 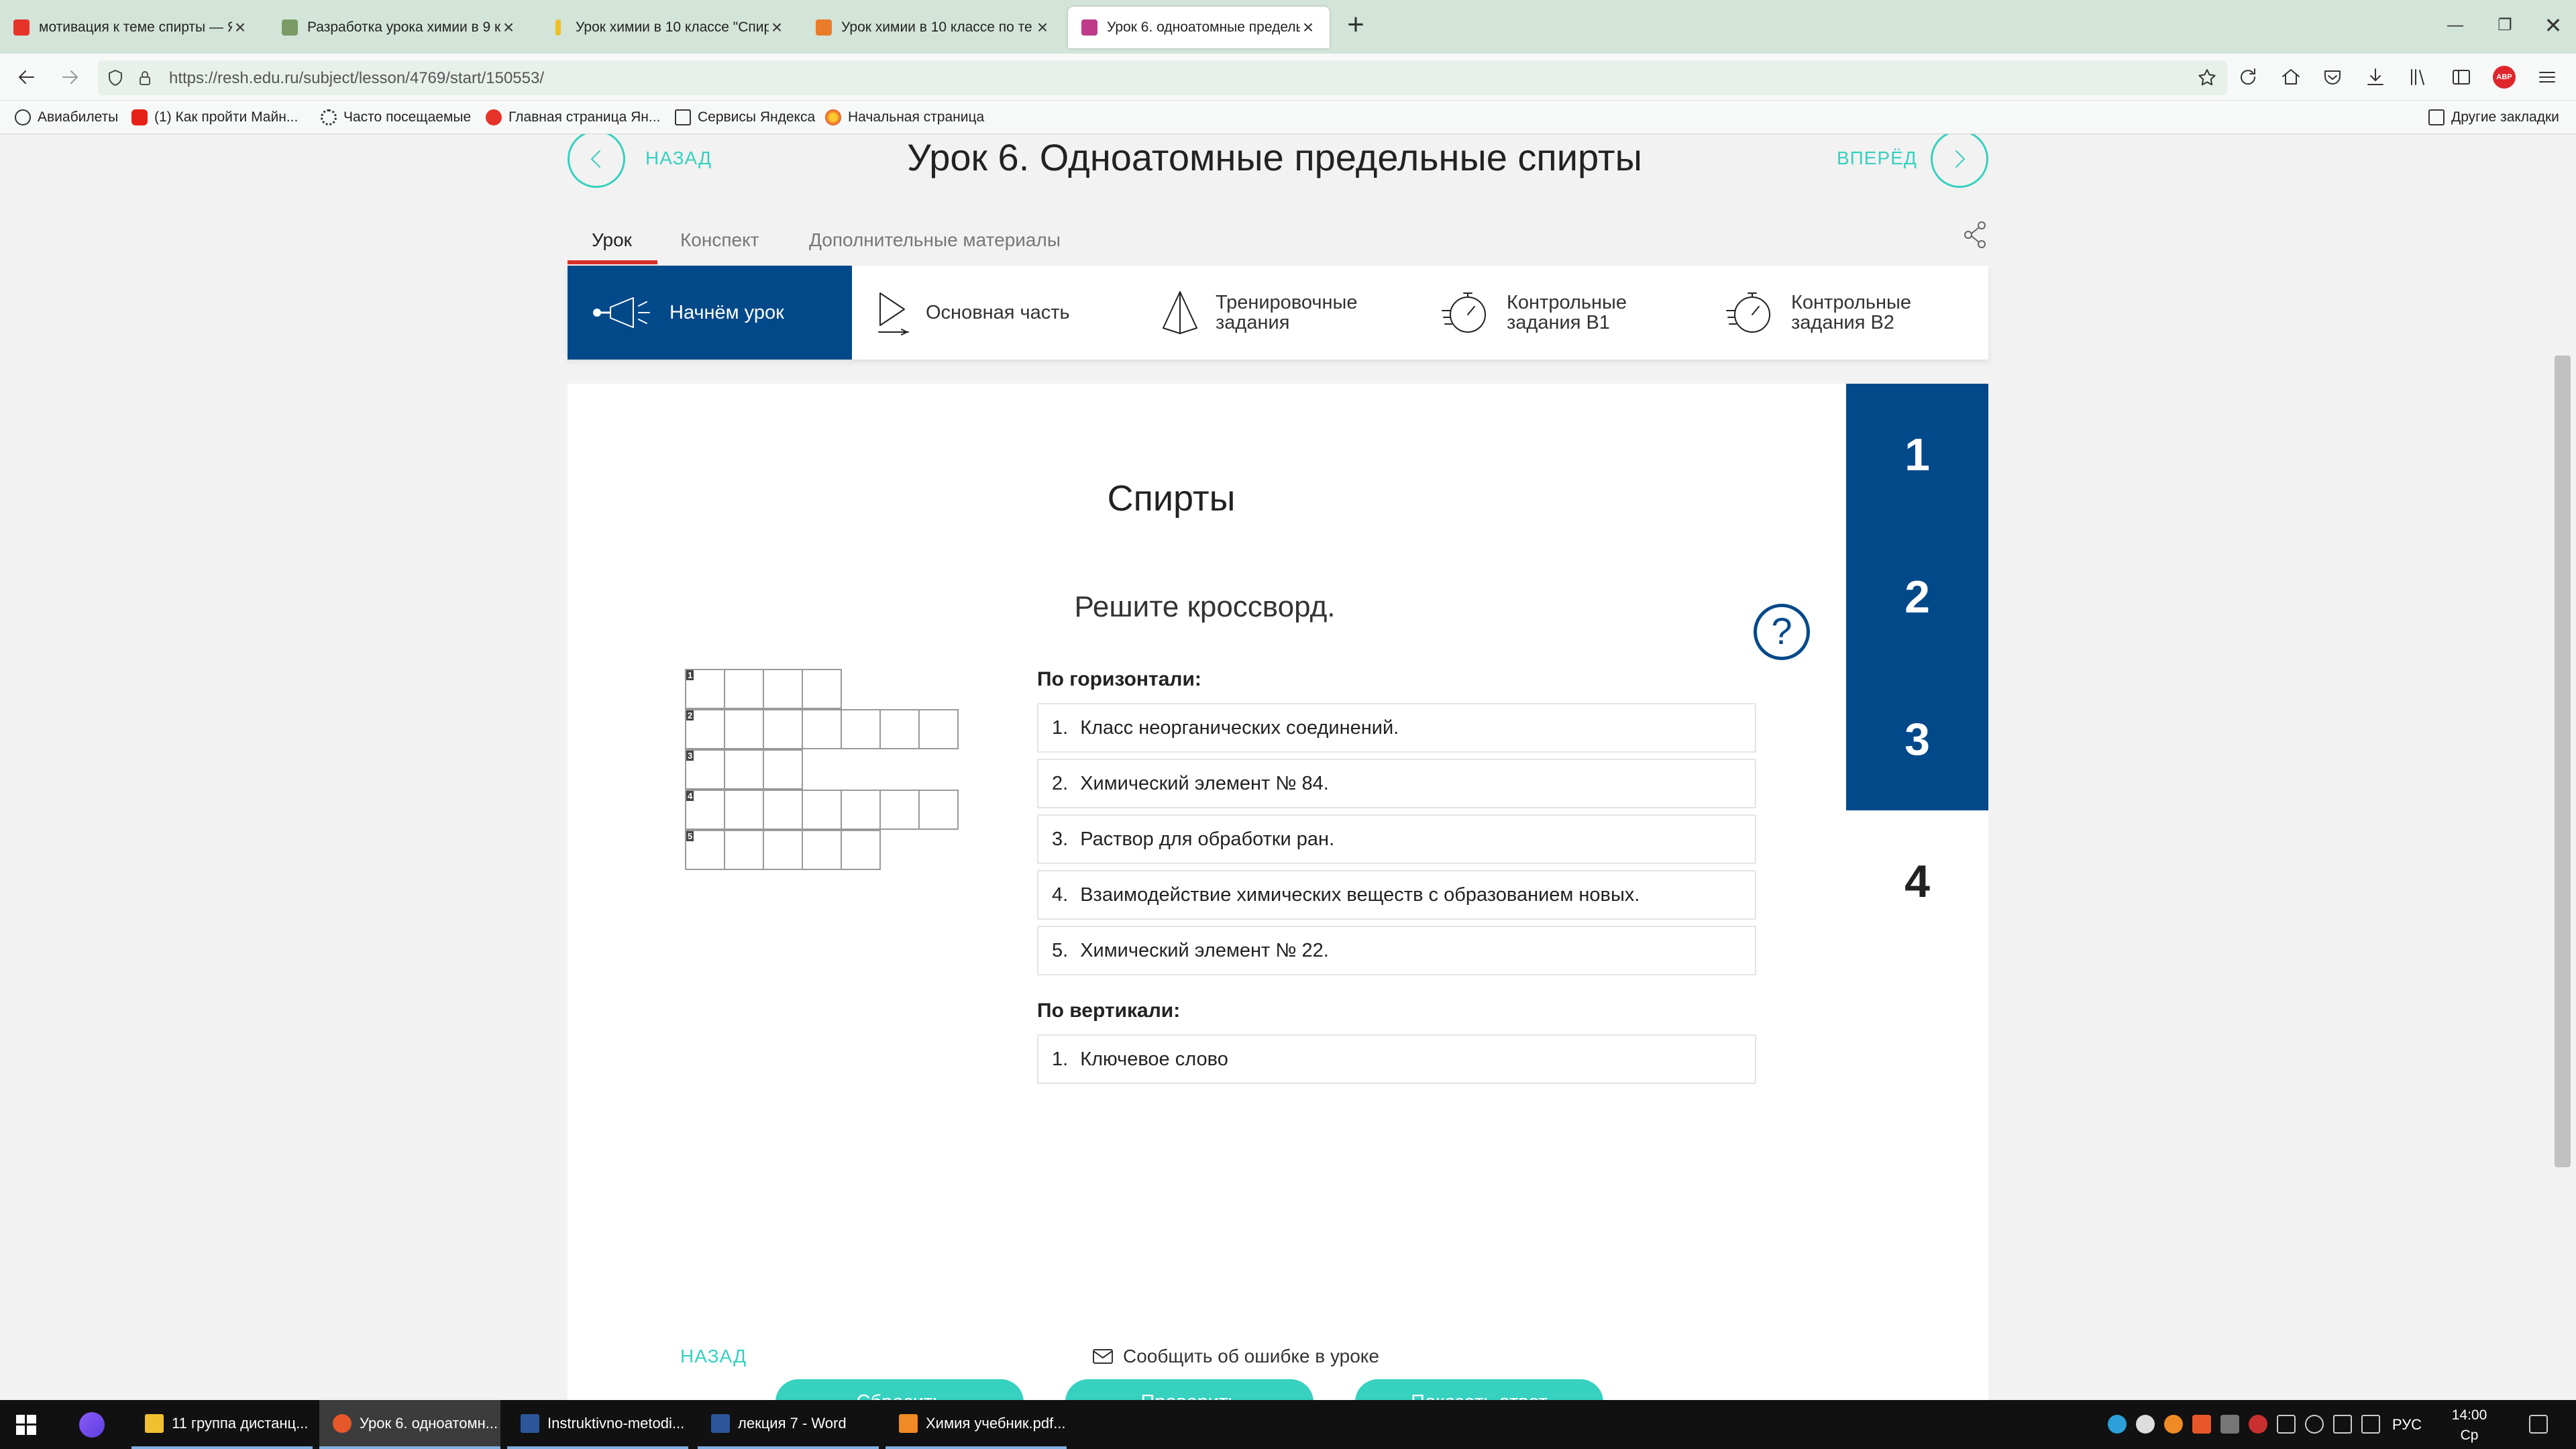 I want to click on close-window-button: ✕, so click(x=2553, y=25).